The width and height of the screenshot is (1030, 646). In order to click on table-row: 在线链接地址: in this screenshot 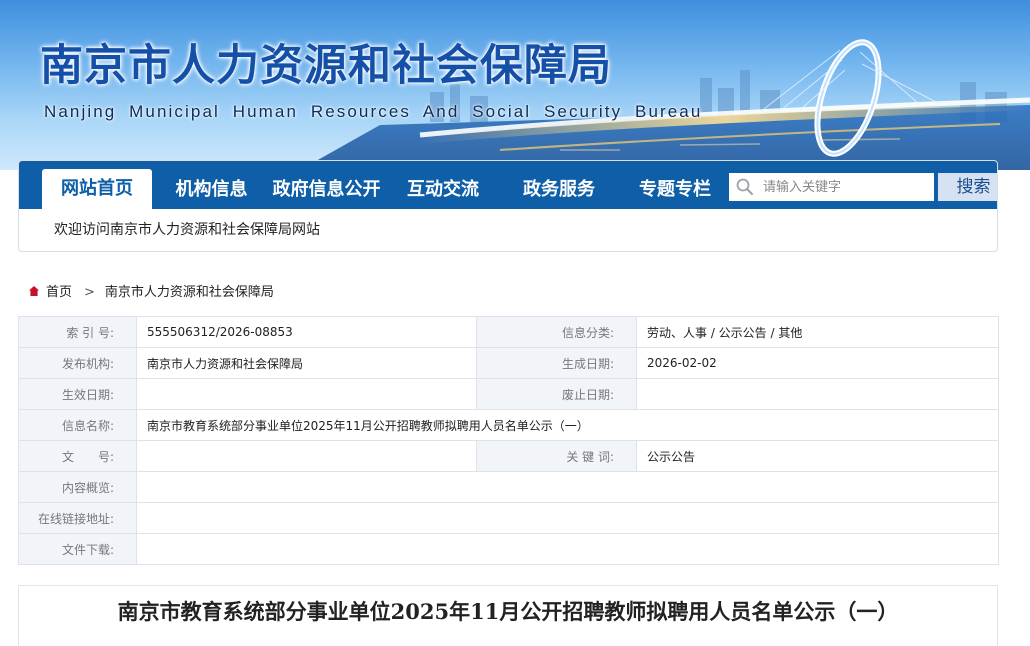, I will do `click(508, 518)`.